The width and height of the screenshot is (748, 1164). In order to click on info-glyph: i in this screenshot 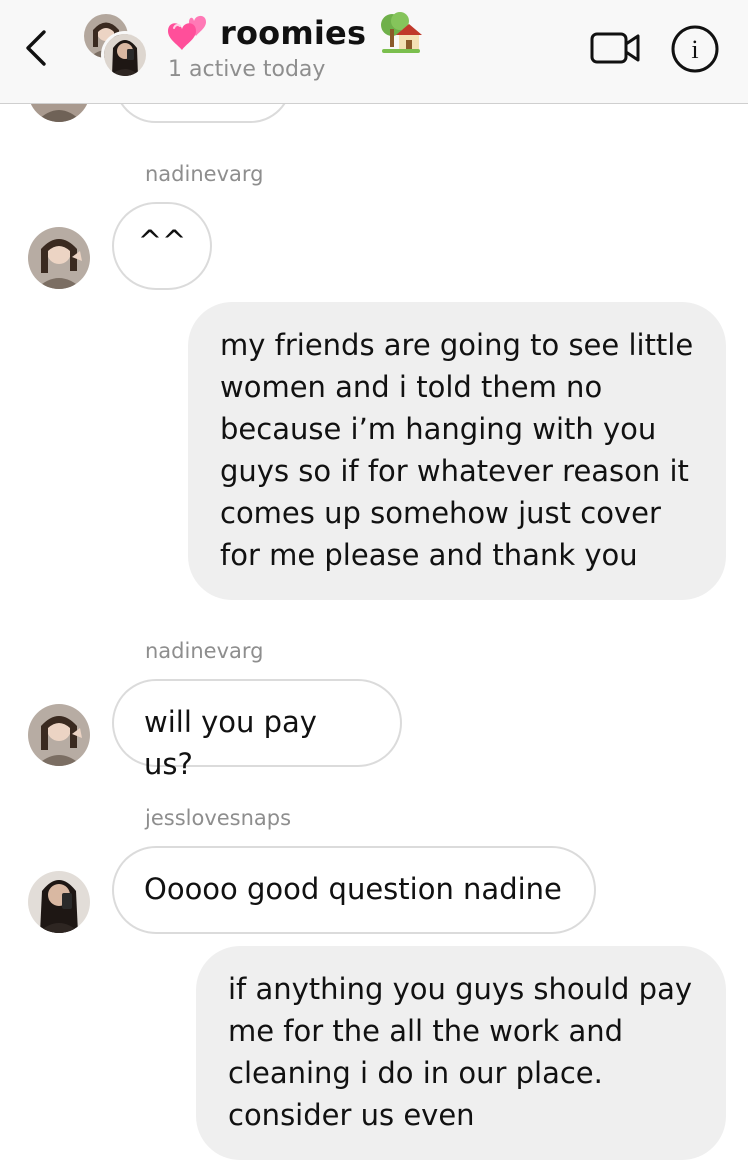, I will do `click(694, 49)`.